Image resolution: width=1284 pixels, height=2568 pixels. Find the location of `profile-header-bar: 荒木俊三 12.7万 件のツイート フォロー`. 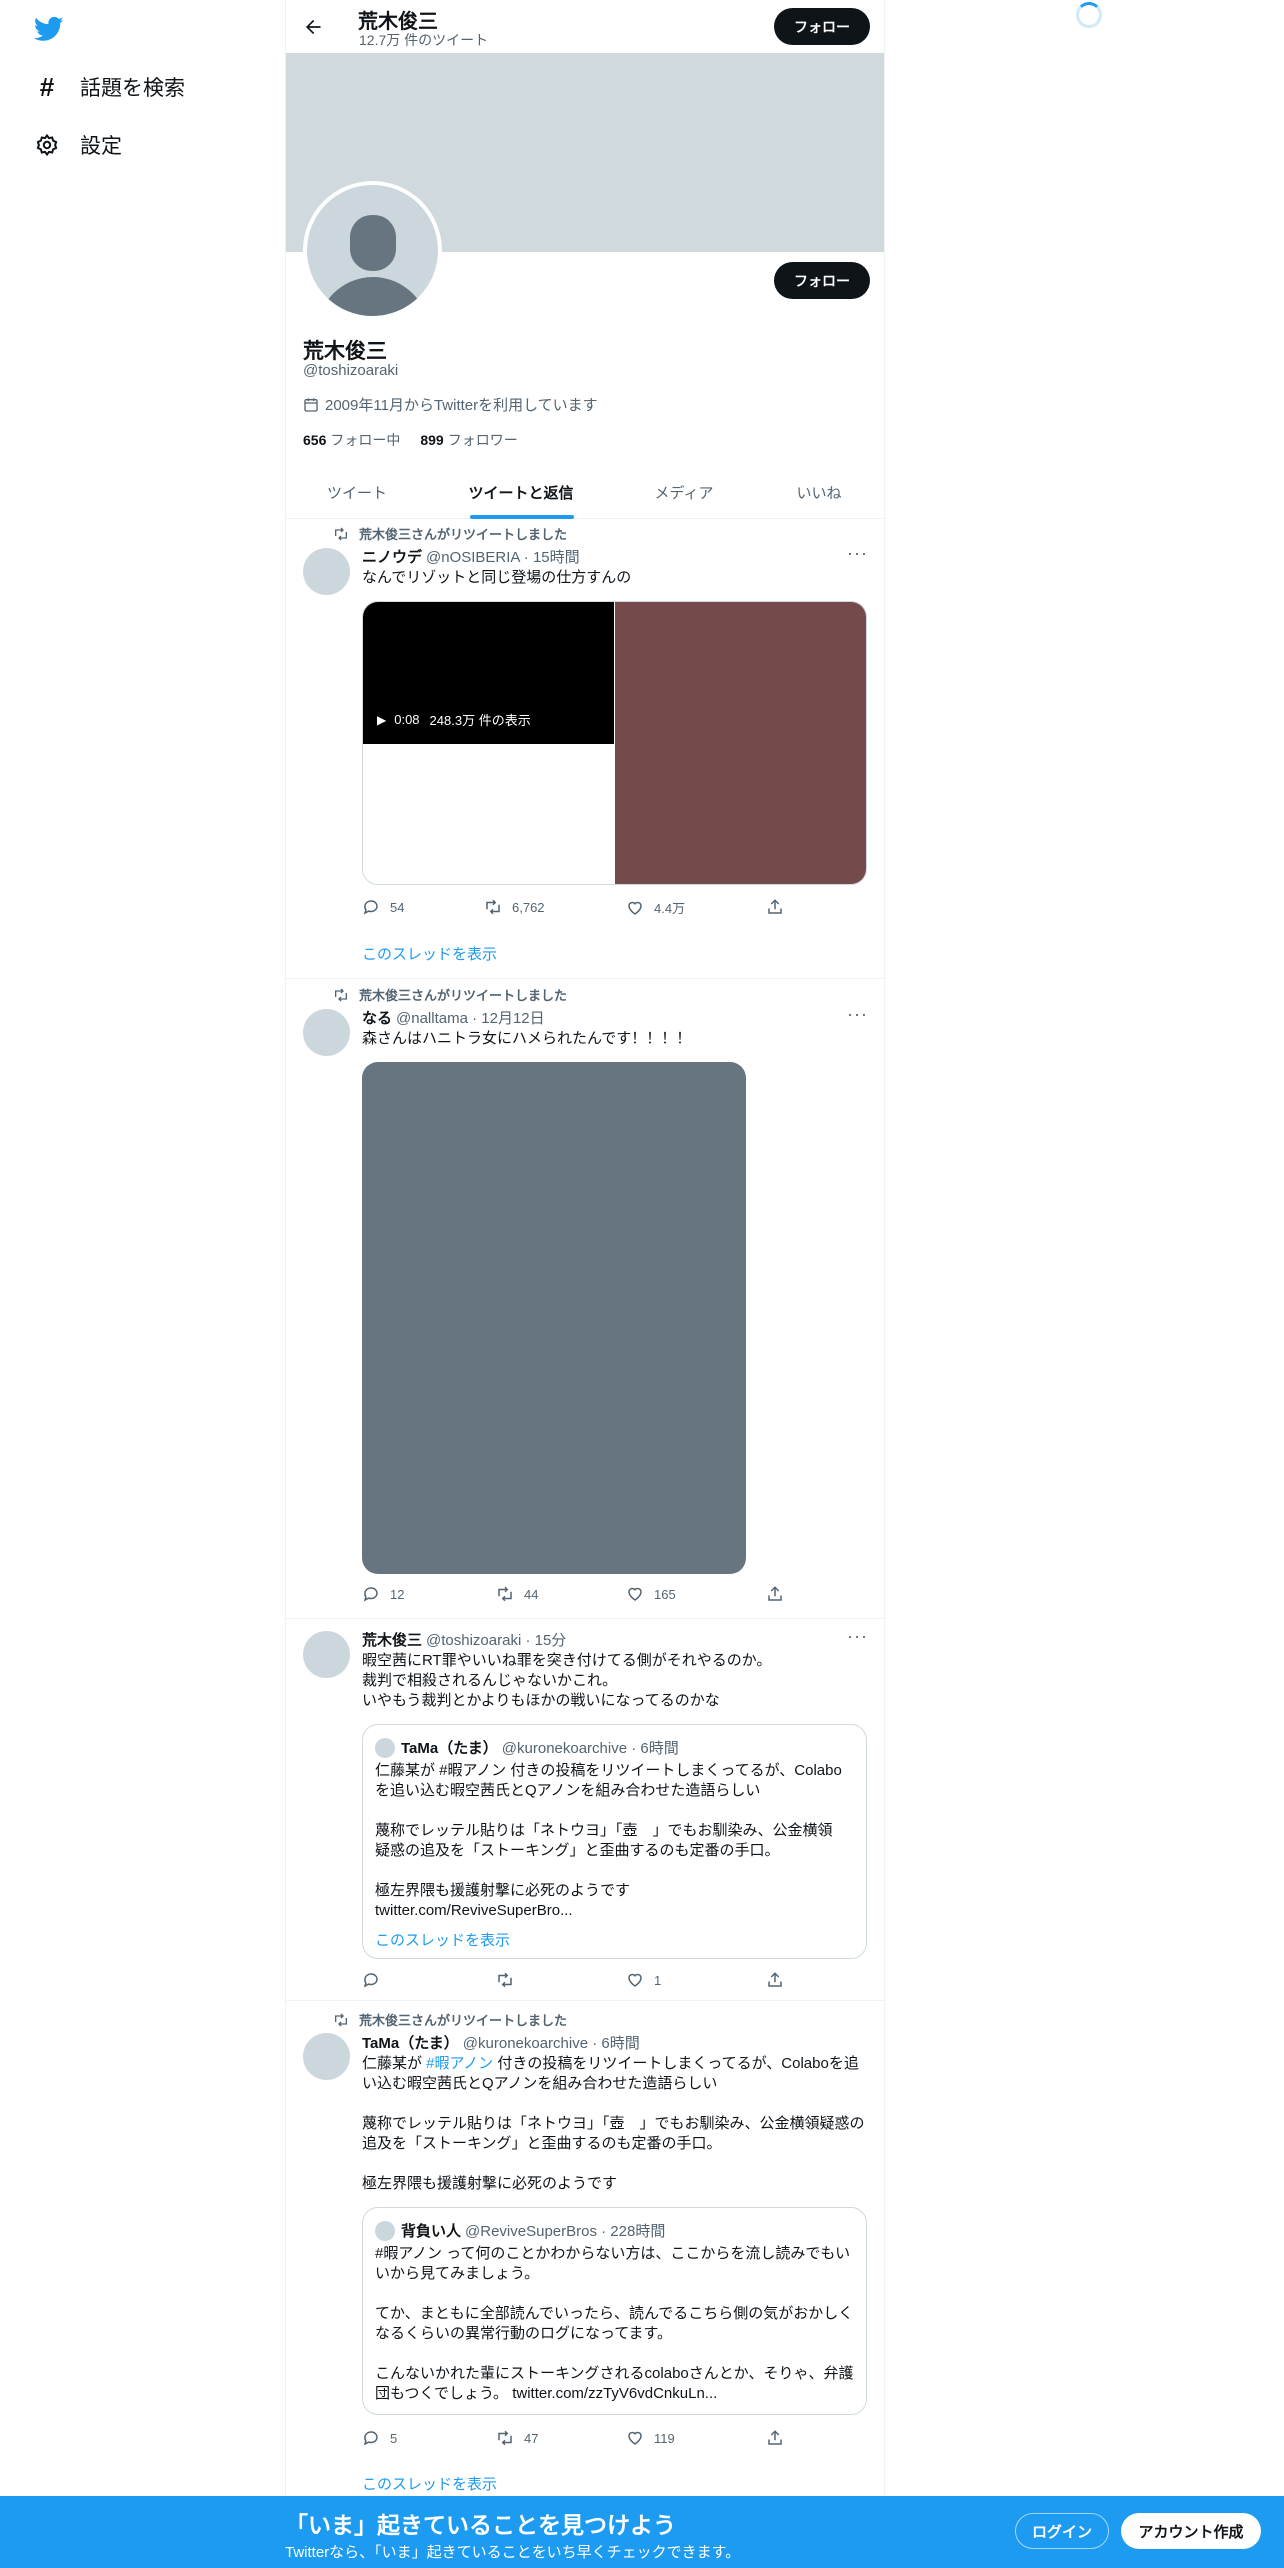

profile-header-bar: 荒木俊三 12.7万 件のツイート フォロー is located at coordinates (585, 26).